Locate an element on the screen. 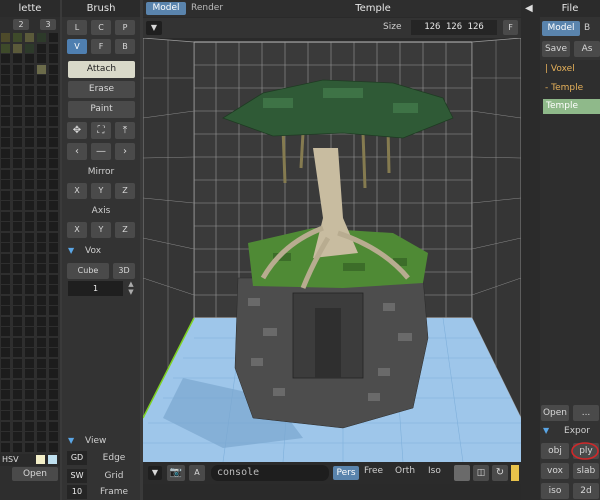  view-row-grid: SW Grid is located at coordinates (102, 476).